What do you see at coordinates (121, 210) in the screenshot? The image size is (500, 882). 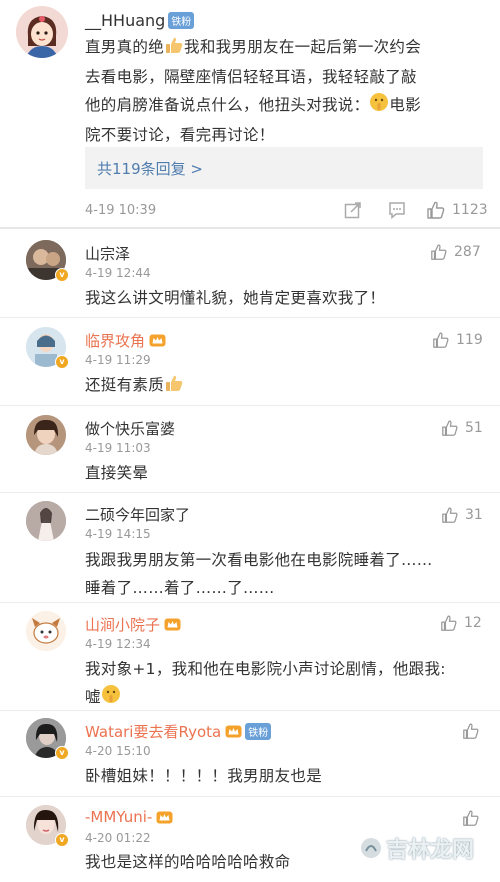 I see `post-timestamp: 4-19 10:39` at bounding box center [121, 210].